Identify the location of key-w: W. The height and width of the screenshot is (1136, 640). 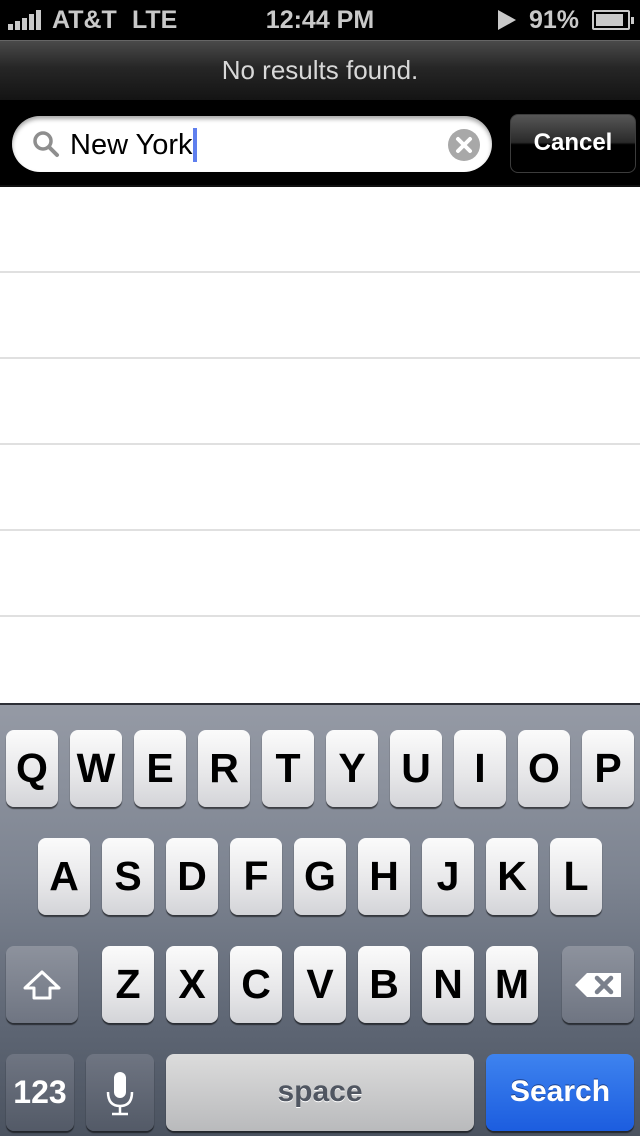
(96, 768).